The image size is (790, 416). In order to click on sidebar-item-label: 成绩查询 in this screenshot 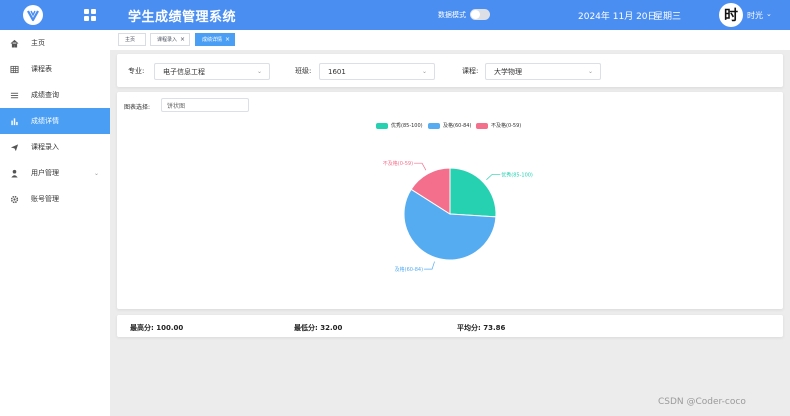, I will do `click(45, 95)`.